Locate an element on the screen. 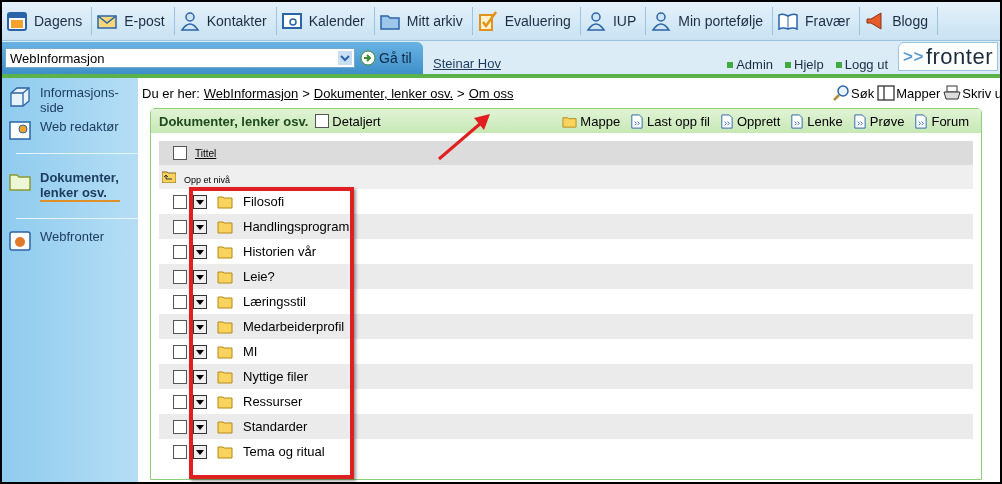 Image resolution: width=1002 pixels, height=484 pixels. sidebar-item: Webfronter is located at coordinates (70, 241).